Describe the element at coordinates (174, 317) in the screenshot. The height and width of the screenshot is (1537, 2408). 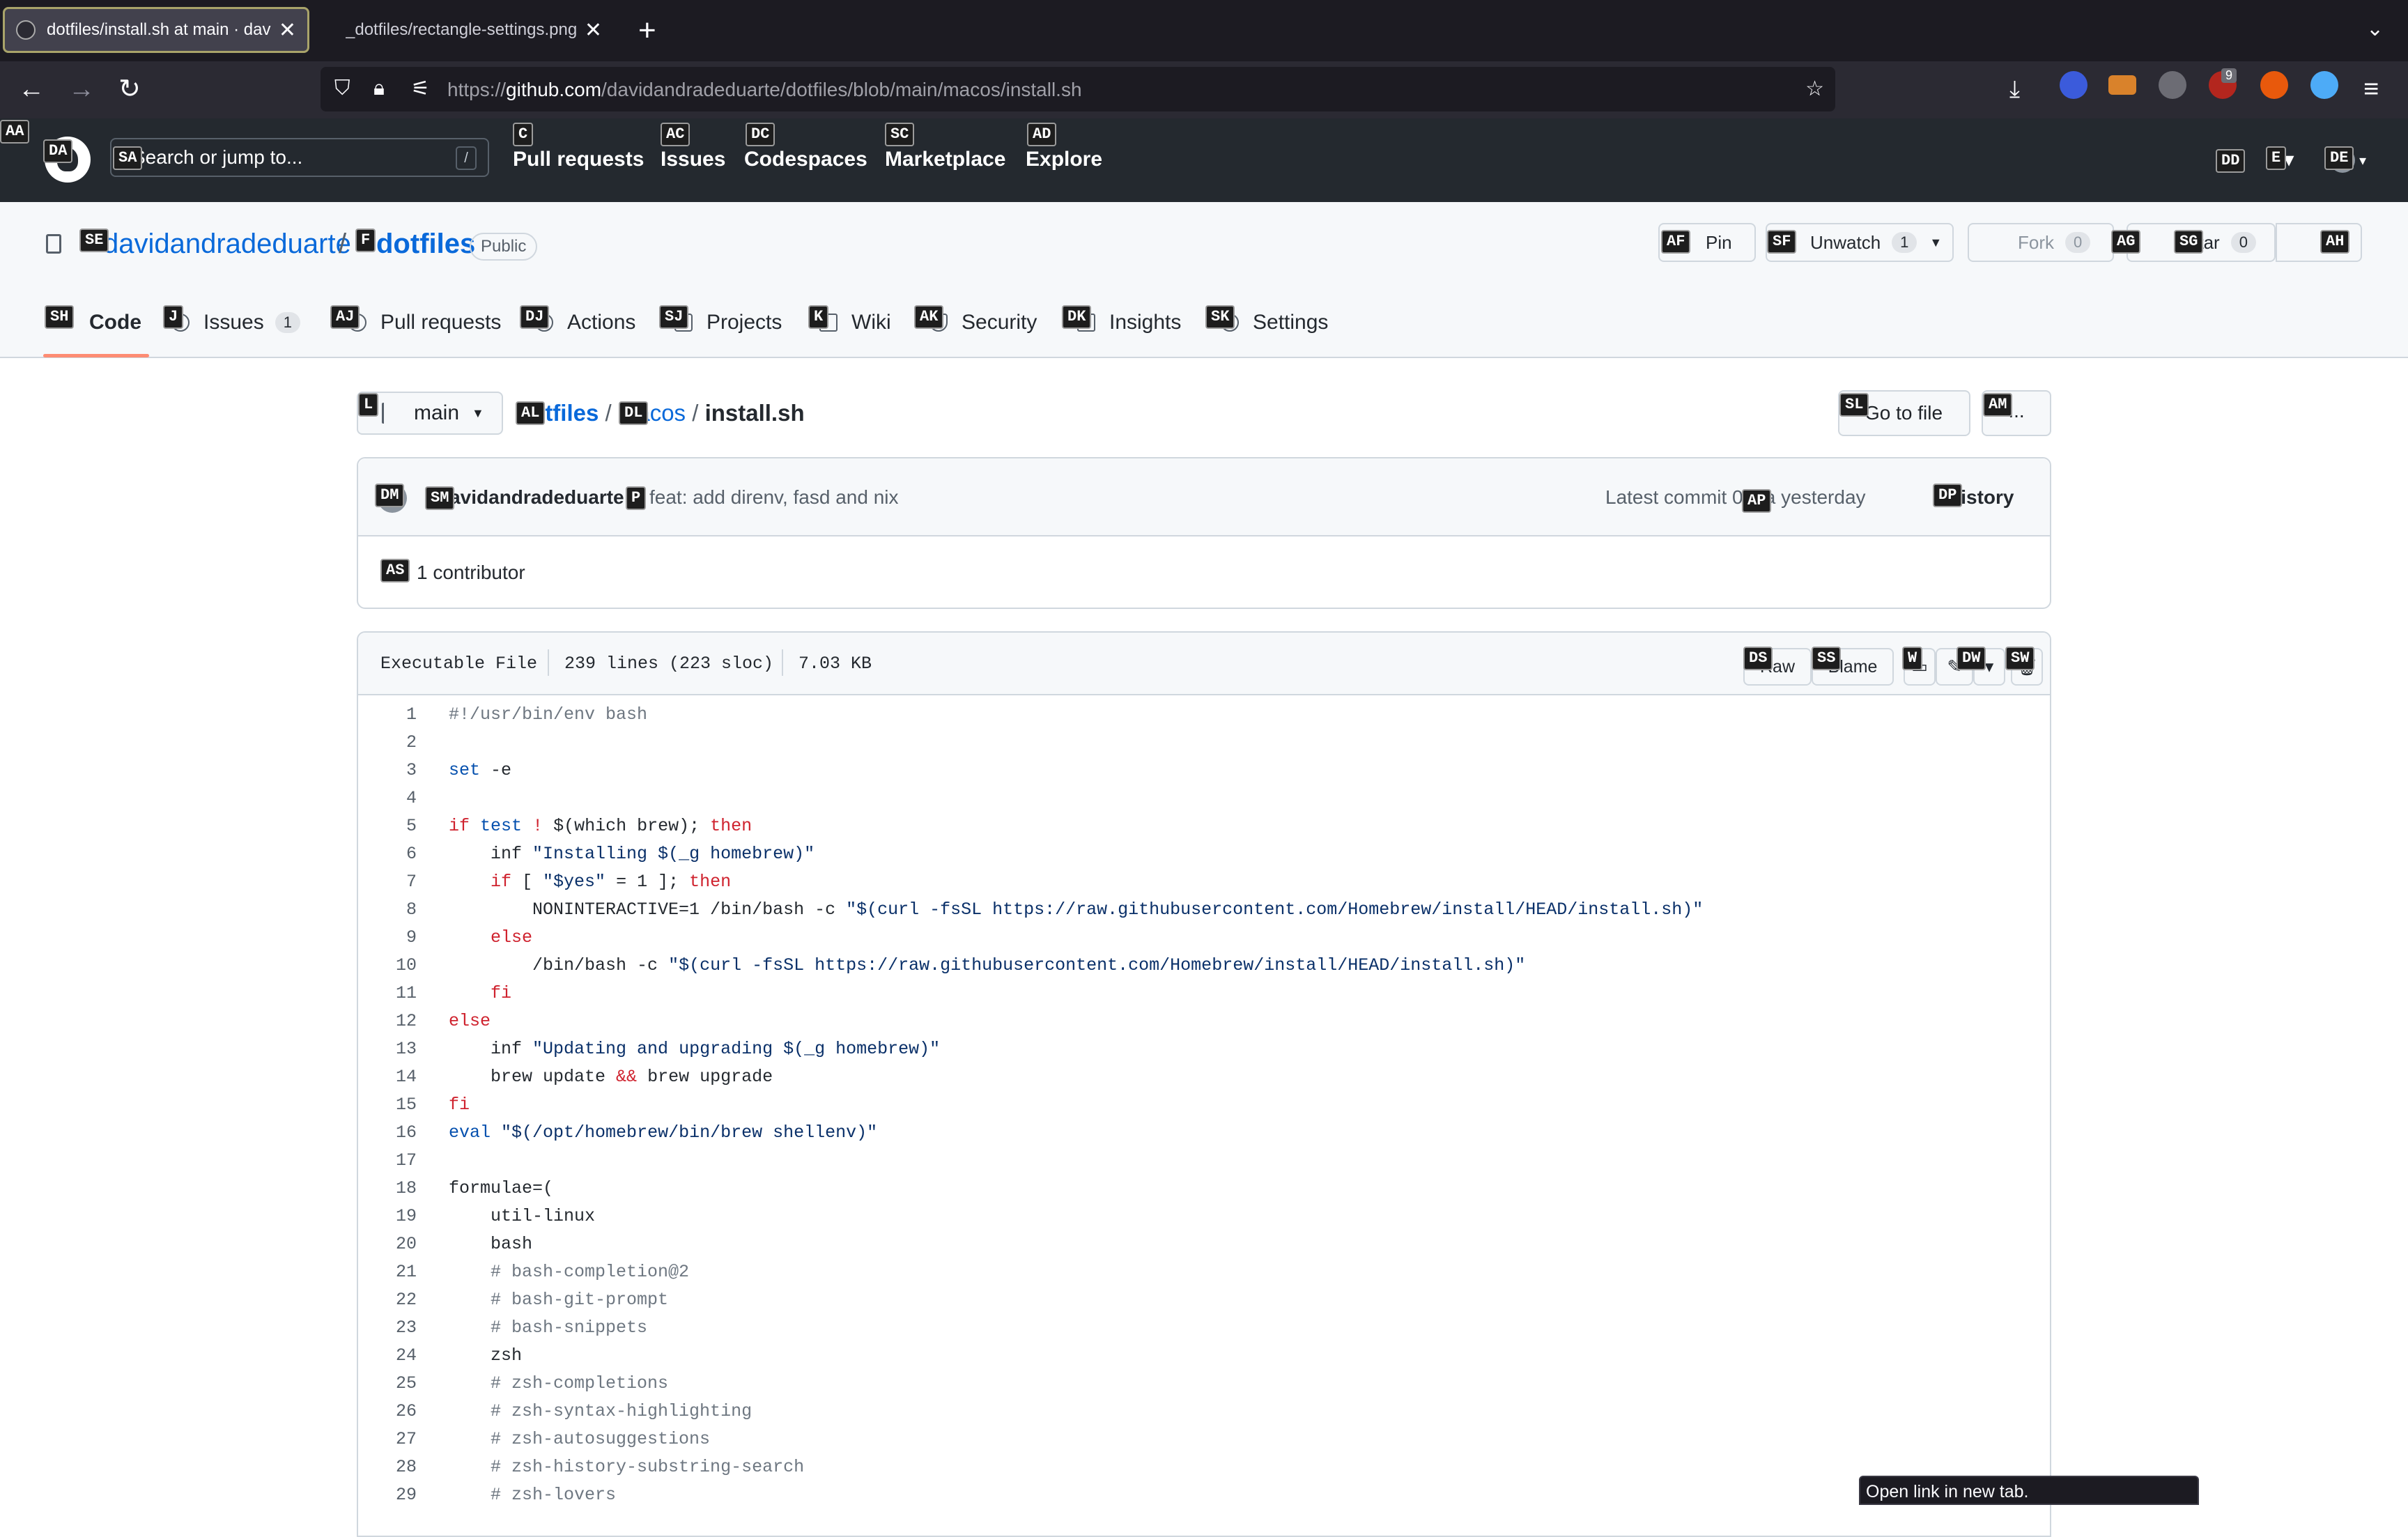
I see `link-hint: J` at that location.